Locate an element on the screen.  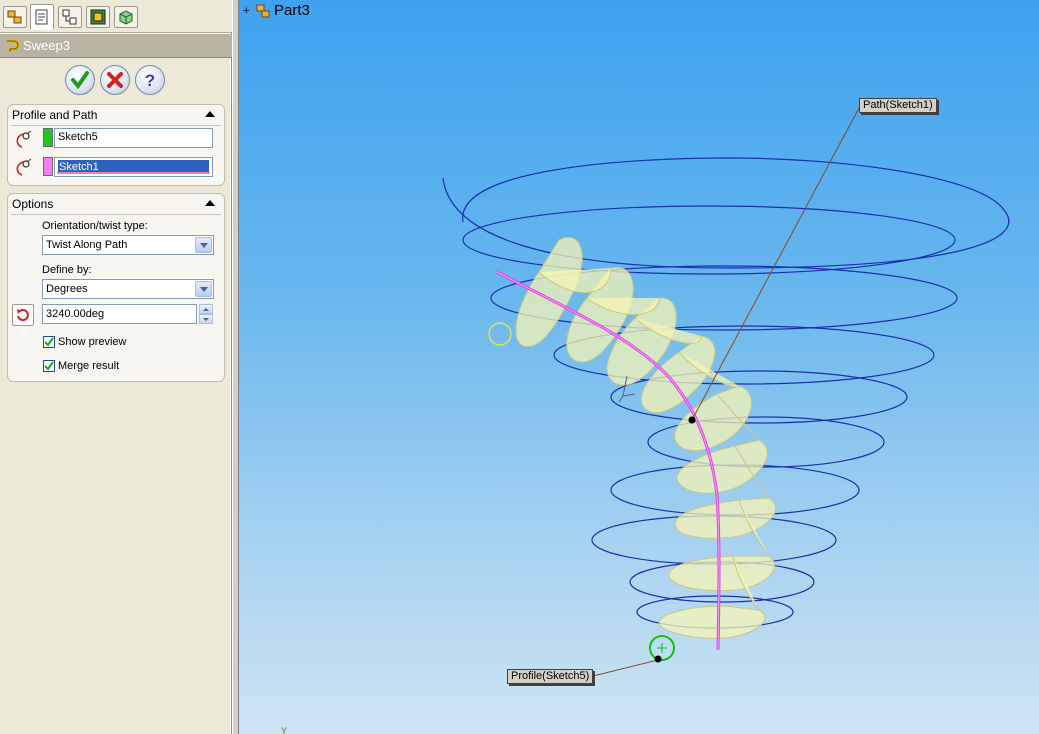
orientation-twist-label: Orientation/twist type: is located at coordinates (95, 226).